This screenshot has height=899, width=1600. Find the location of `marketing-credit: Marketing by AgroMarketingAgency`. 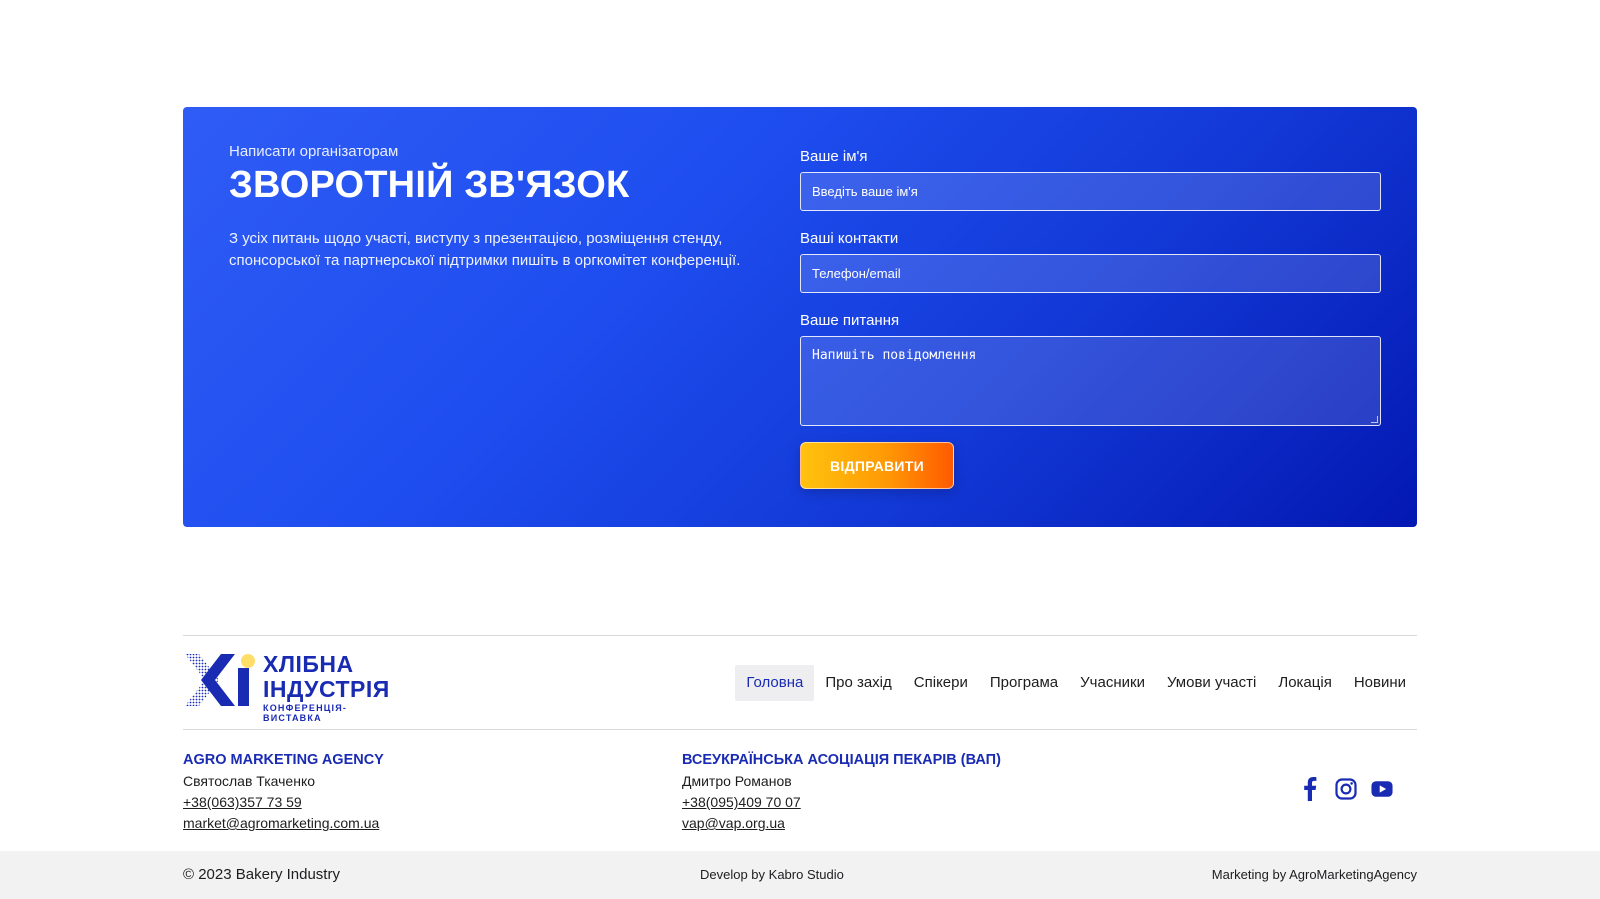

marketing-credit: Marketing by AgroMarketingAgency is located at coordinates (1314, 874).